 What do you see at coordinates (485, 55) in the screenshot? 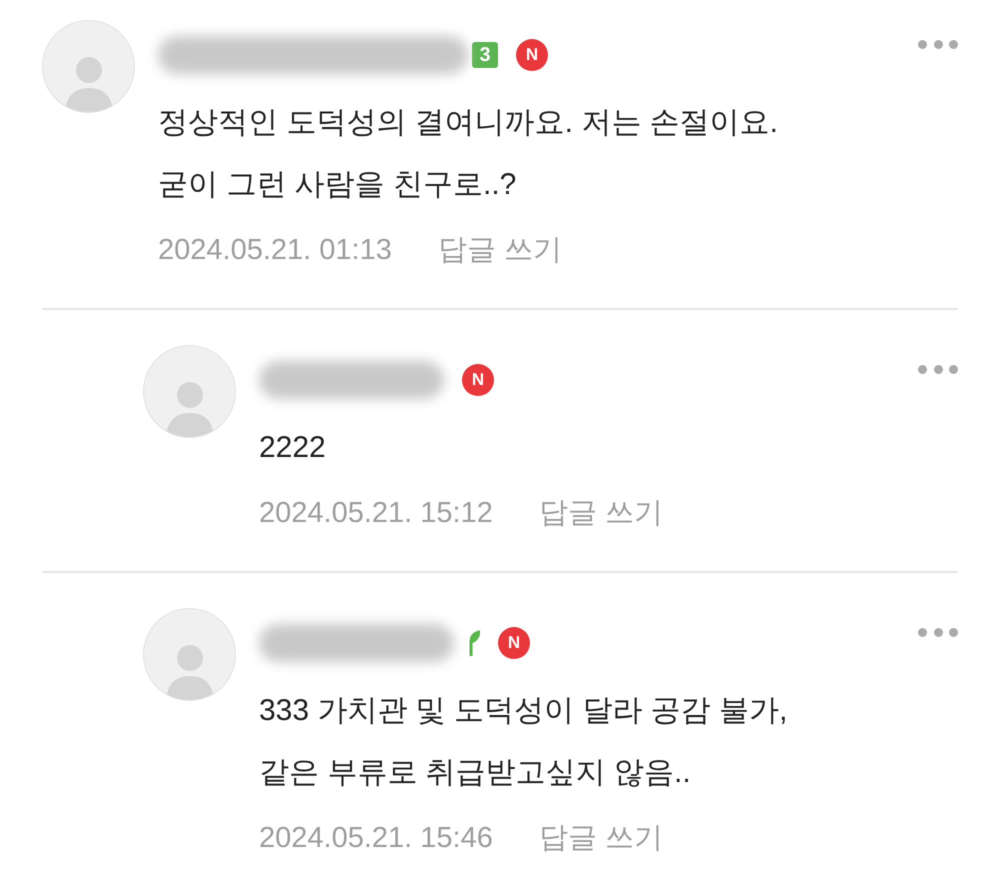
I see `level-badge: 3` at bounding box center [485, 55].